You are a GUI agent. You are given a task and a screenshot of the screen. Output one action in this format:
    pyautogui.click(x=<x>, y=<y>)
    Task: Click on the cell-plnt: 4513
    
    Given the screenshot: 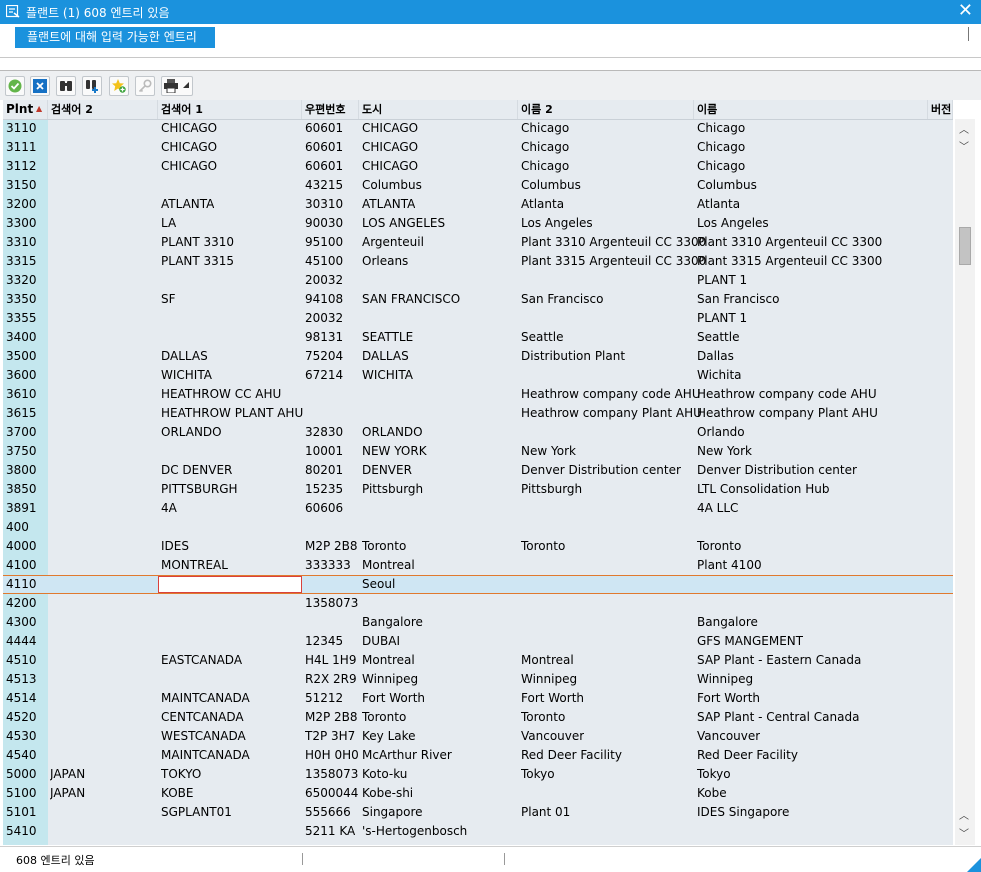 What is the action you would take?
    pyautogui.click(x=21, y=679)
    